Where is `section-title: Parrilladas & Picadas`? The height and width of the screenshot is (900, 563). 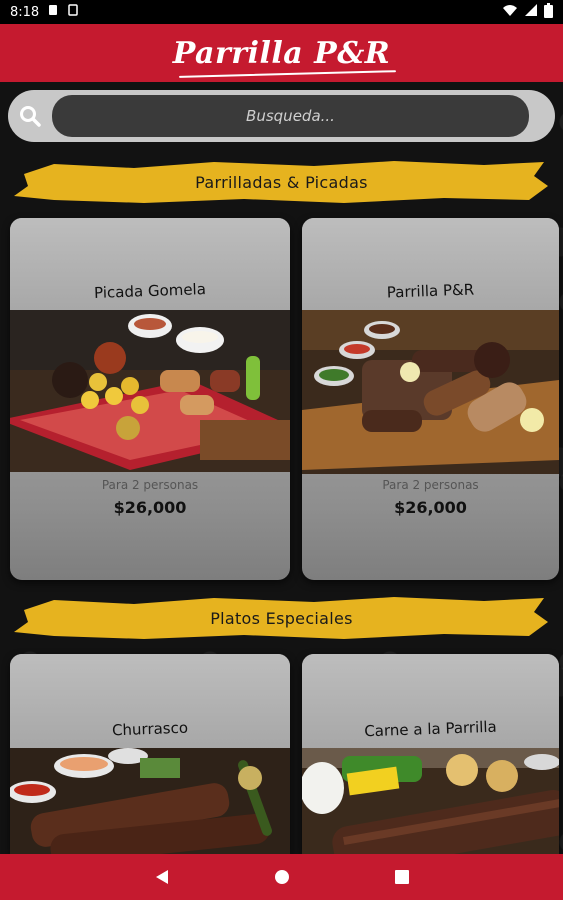
section-title: Parrilladas & Picadas is located at coordinates (281, 182).